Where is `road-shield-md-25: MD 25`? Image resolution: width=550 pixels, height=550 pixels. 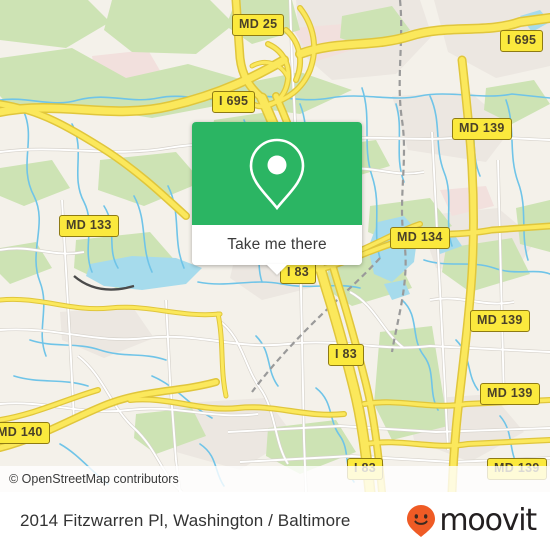
road-shield-md-25: MD 25 is located at coordinates (258, 25).